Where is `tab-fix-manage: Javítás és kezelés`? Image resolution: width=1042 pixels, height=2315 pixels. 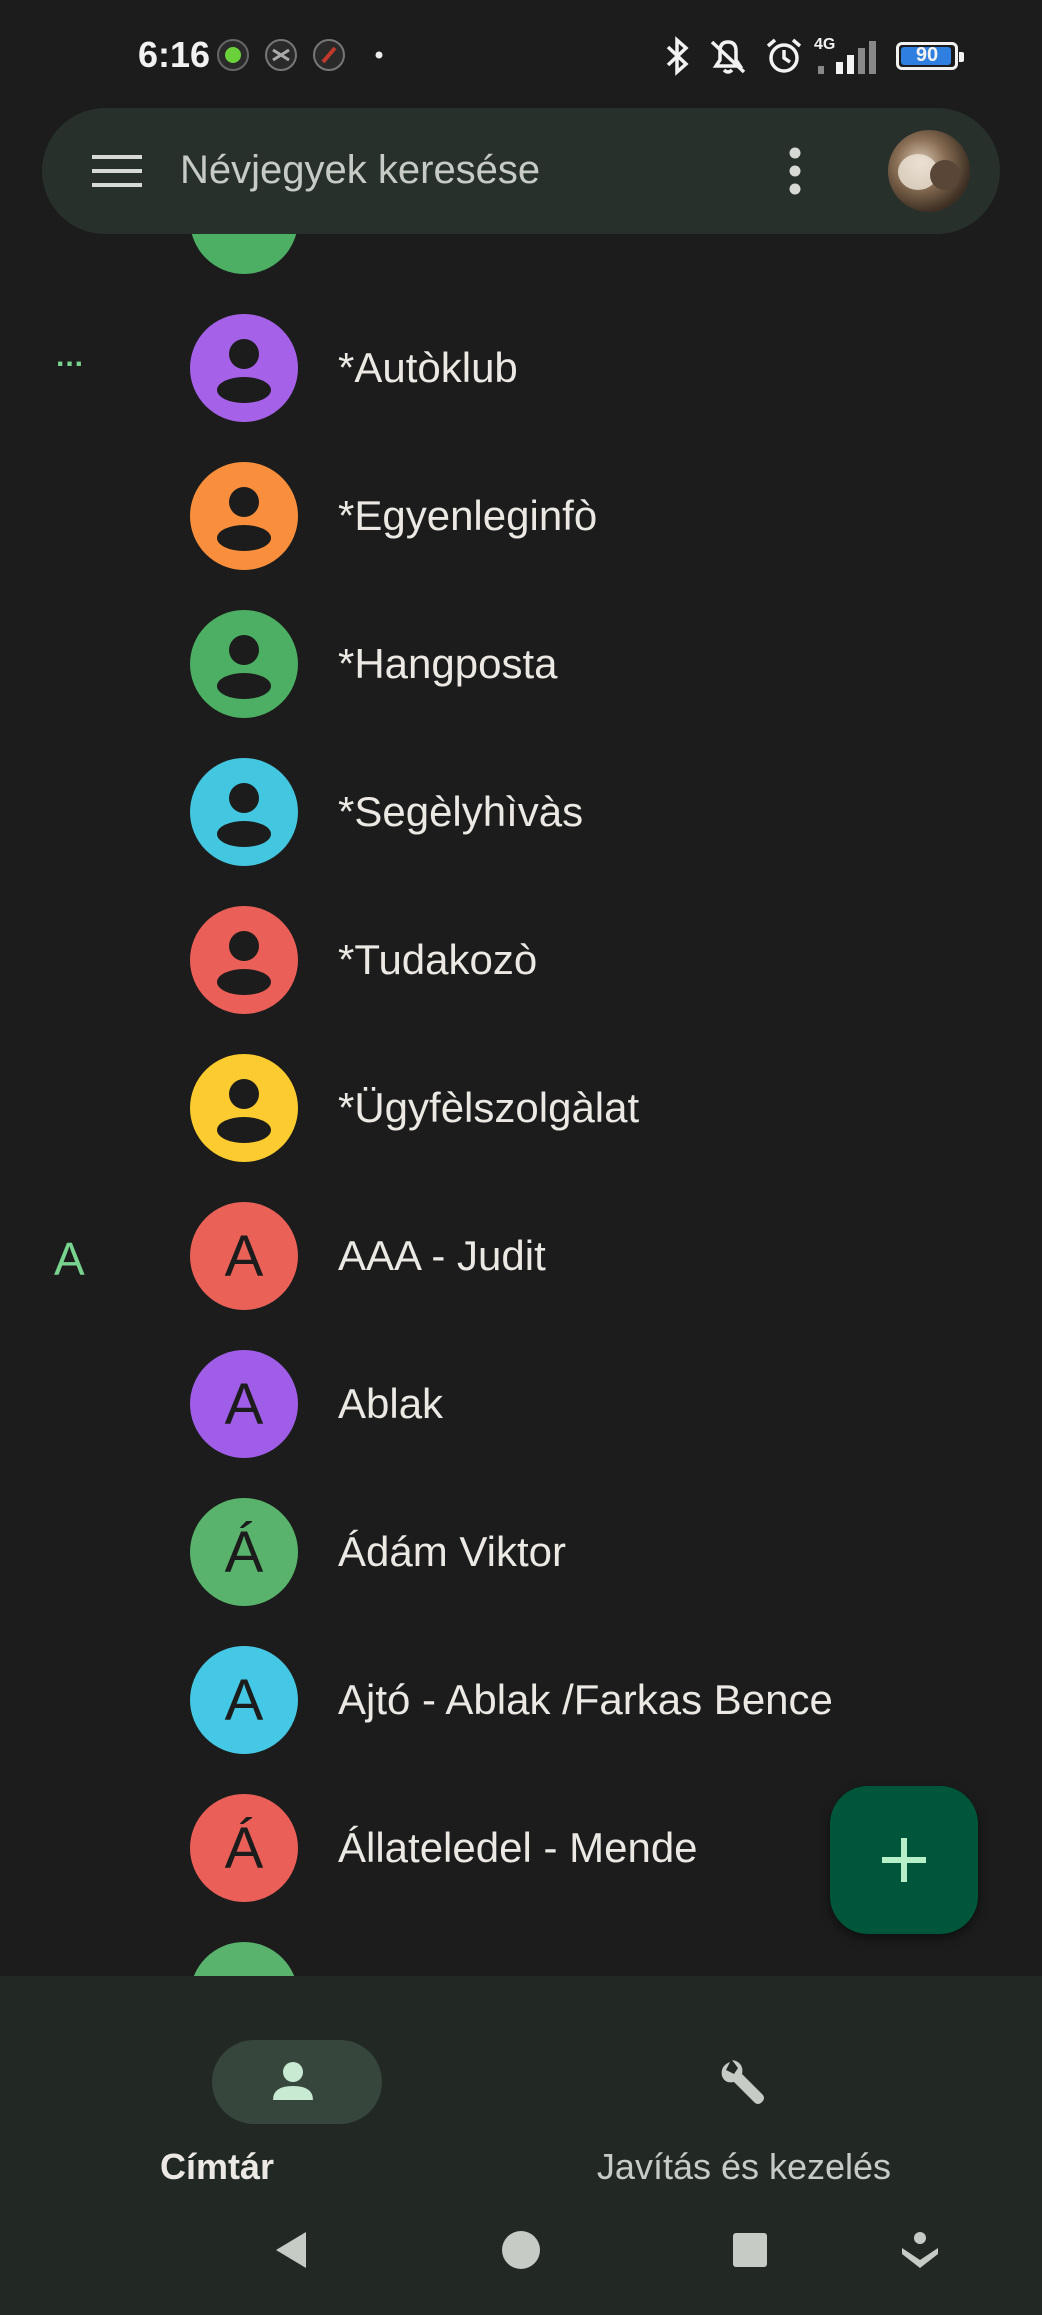 tab-fix-manage: Javítás és kezelés is located at coordinates (740, 2096).